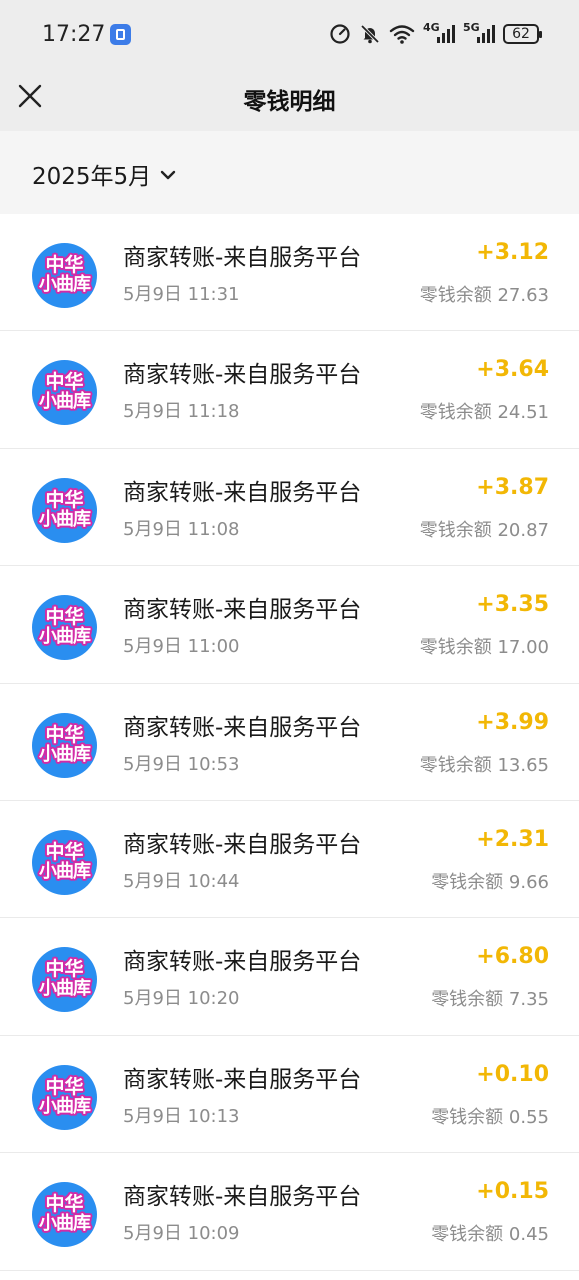 The height and width of the screenshot is (1280, 579). What do you see at coordinates (479, 33) in the screenshot?
I see `signal-5g-icon: 5G` at bounding box center [479, 33].